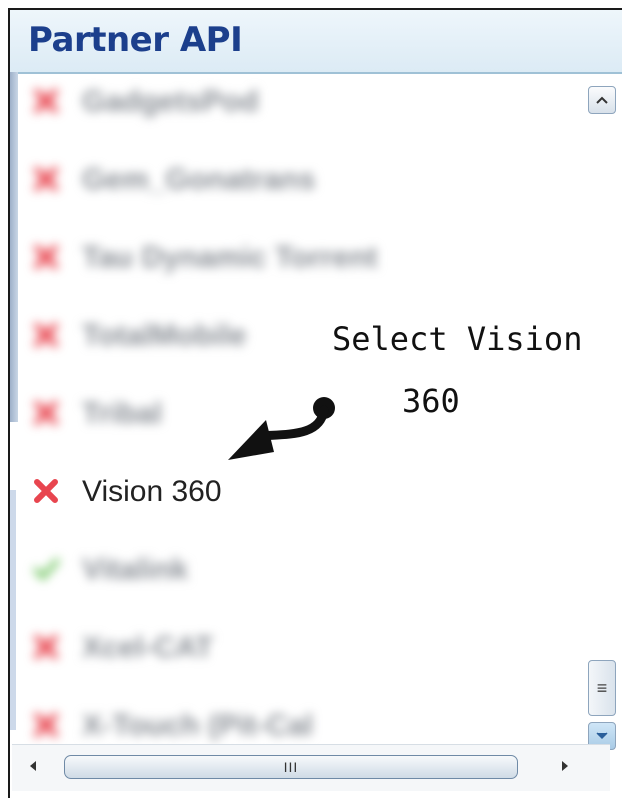  Describe the element at coordinates (230, 257) in the screenshot. I see `list-item-label: Tau Dynamic Torrent` at that location.